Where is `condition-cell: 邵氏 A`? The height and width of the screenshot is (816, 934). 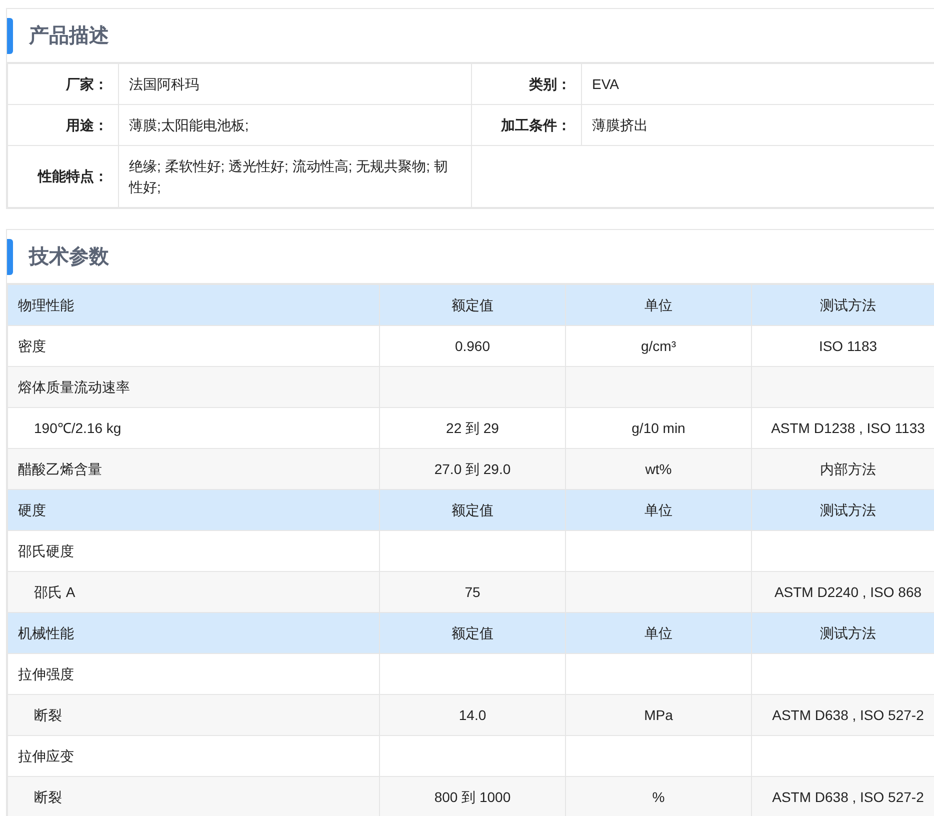
condition-cell: 邵氏 A is located at coordinates (194, 592).